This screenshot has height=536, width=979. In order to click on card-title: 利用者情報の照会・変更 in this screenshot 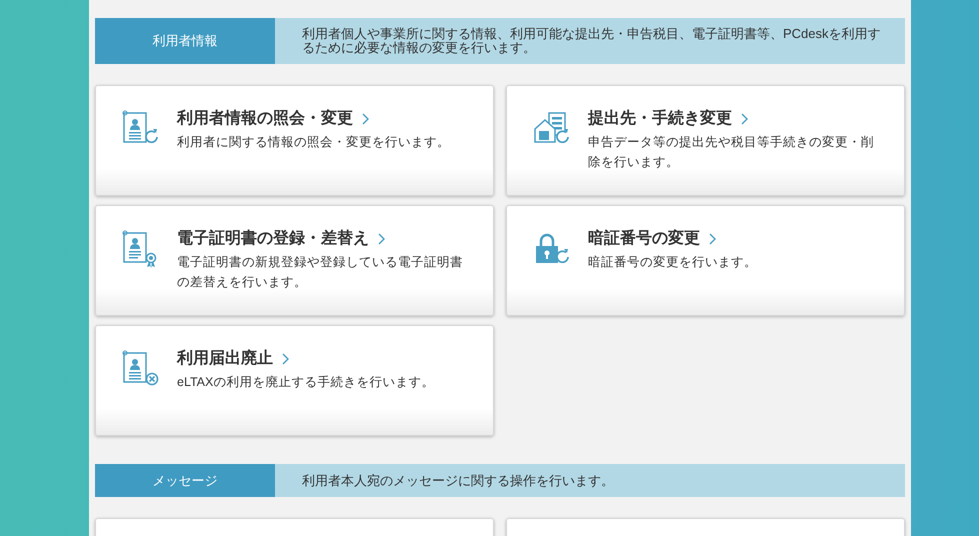, I will do `click(265, 119)`.